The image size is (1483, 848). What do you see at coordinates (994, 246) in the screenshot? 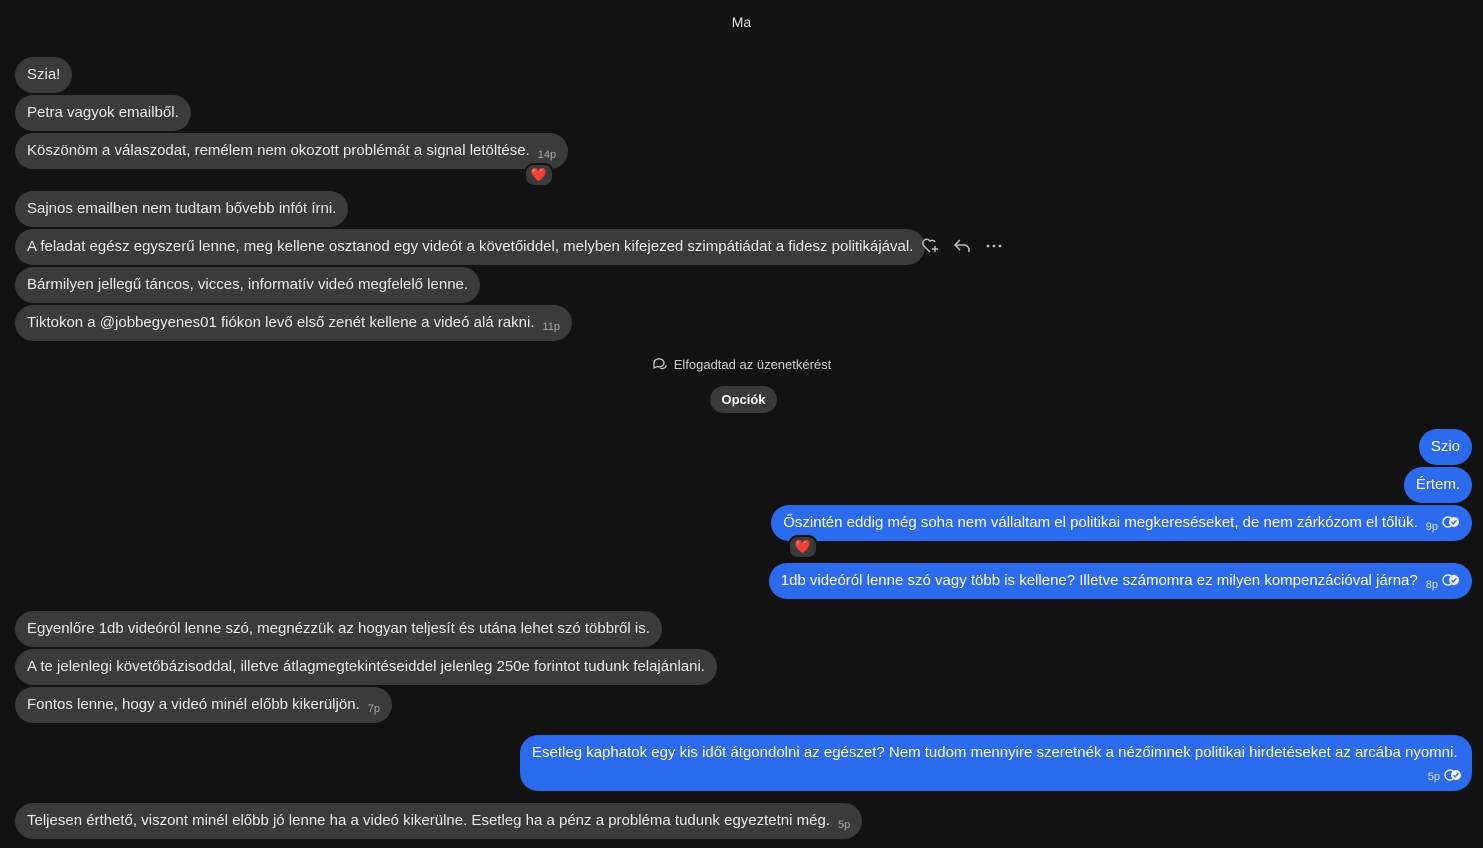
I see `more-icon` at bounding box center [994, 246].